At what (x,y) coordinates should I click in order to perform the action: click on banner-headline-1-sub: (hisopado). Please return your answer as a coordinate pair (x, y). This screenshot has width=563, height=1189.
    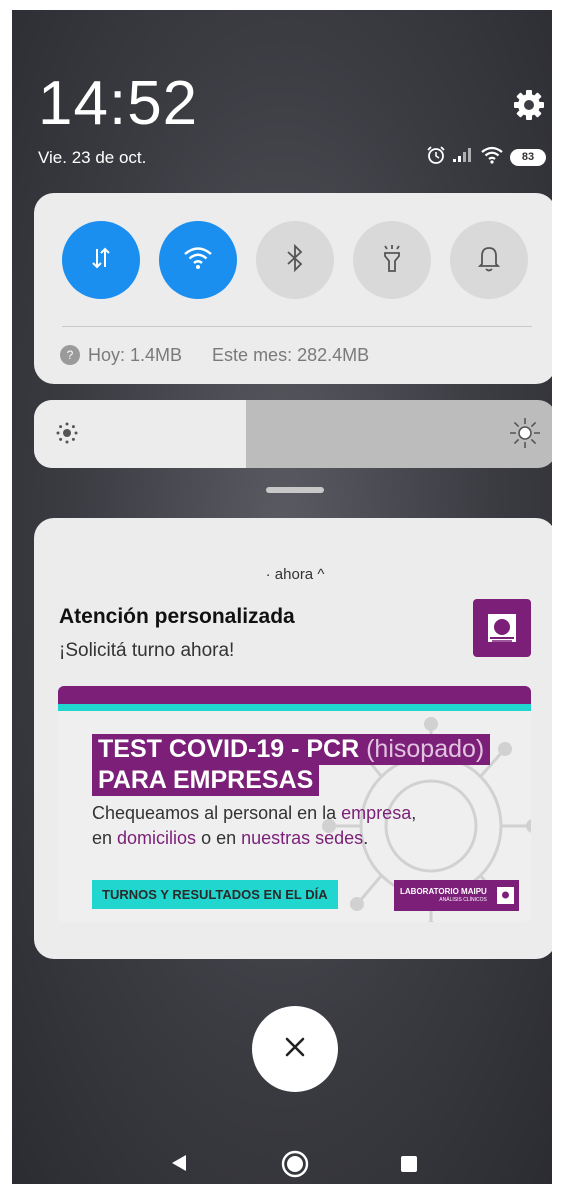
    Looking at the image, I should click on (425, 749).